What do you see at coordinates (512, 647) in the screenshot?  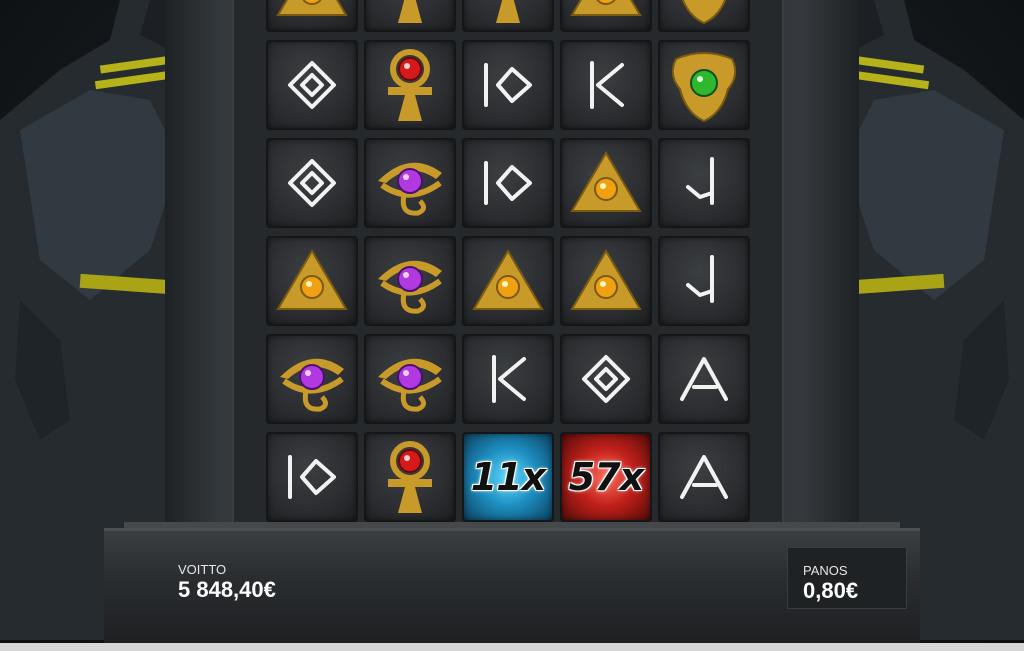 I see `bottom-bar` at bounding box center [512, 647].